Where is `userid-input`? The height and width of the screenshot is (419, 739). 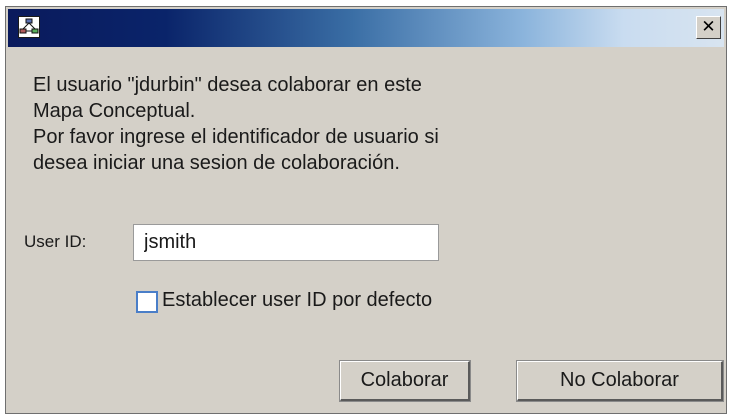
userid-input is located at coordinates (286, 242).